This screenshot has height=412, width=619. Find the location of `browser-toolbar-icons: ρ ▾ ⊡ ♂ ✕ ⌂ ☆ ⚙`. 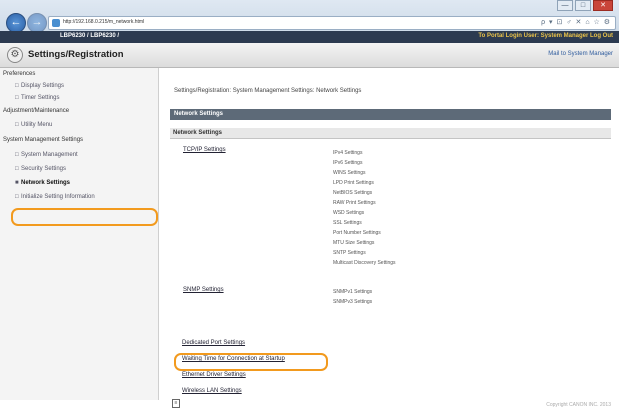

browser-toolbar-icons: ρ ▾ ⊡ ♂ ✕ ⌂ ☆ ⚙ is located at coordinates (576, 22).